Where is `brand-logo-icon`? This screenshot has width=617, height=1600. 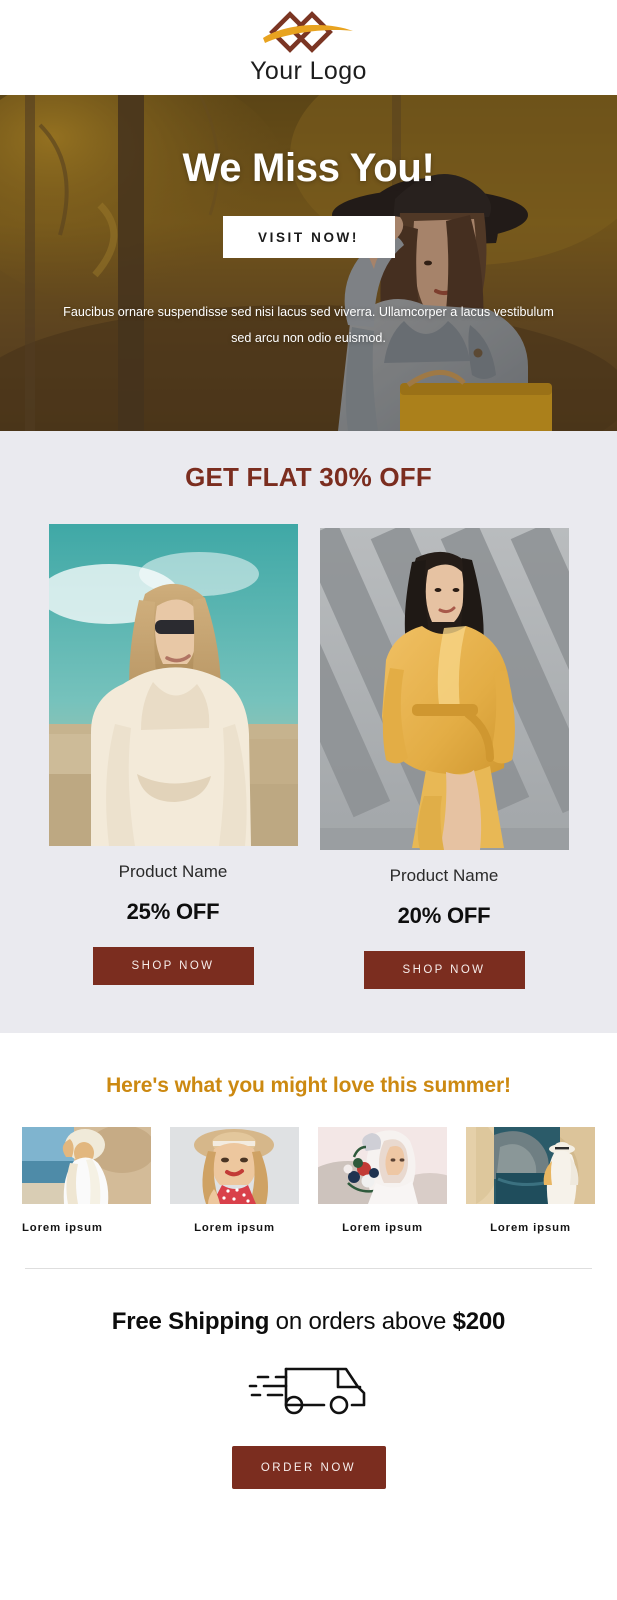 brand-logo-icon is located at coordinates (307, 31).